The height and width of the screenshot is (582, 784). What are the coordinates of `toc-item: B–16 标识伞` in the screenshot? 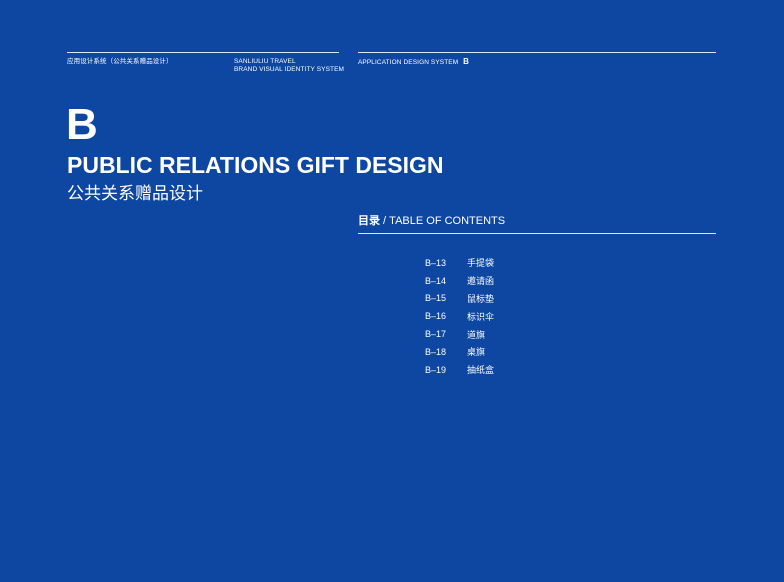 It's located at (459, 316).